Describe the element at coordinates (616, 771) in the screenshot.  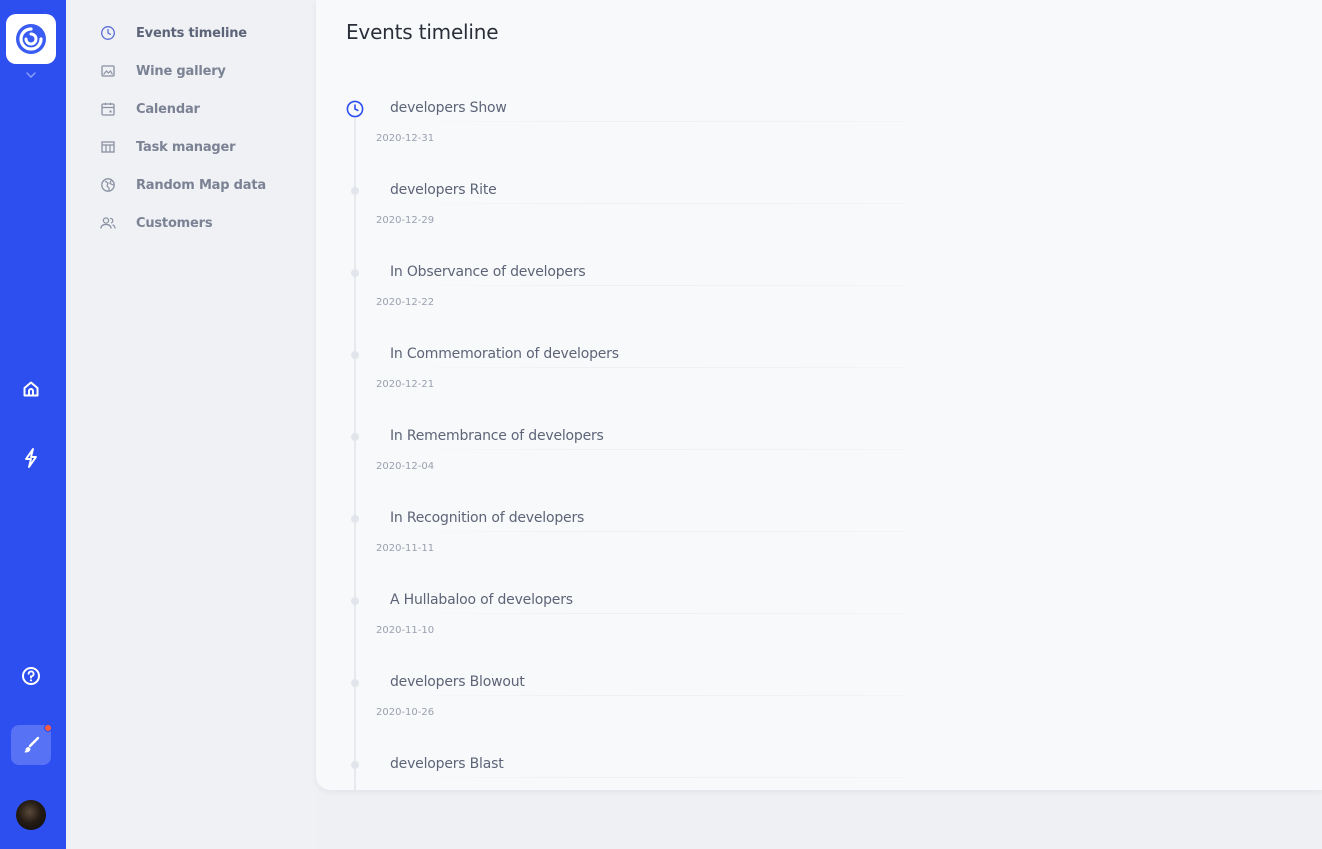
I see `timeline-item: developers Blast` at that location.